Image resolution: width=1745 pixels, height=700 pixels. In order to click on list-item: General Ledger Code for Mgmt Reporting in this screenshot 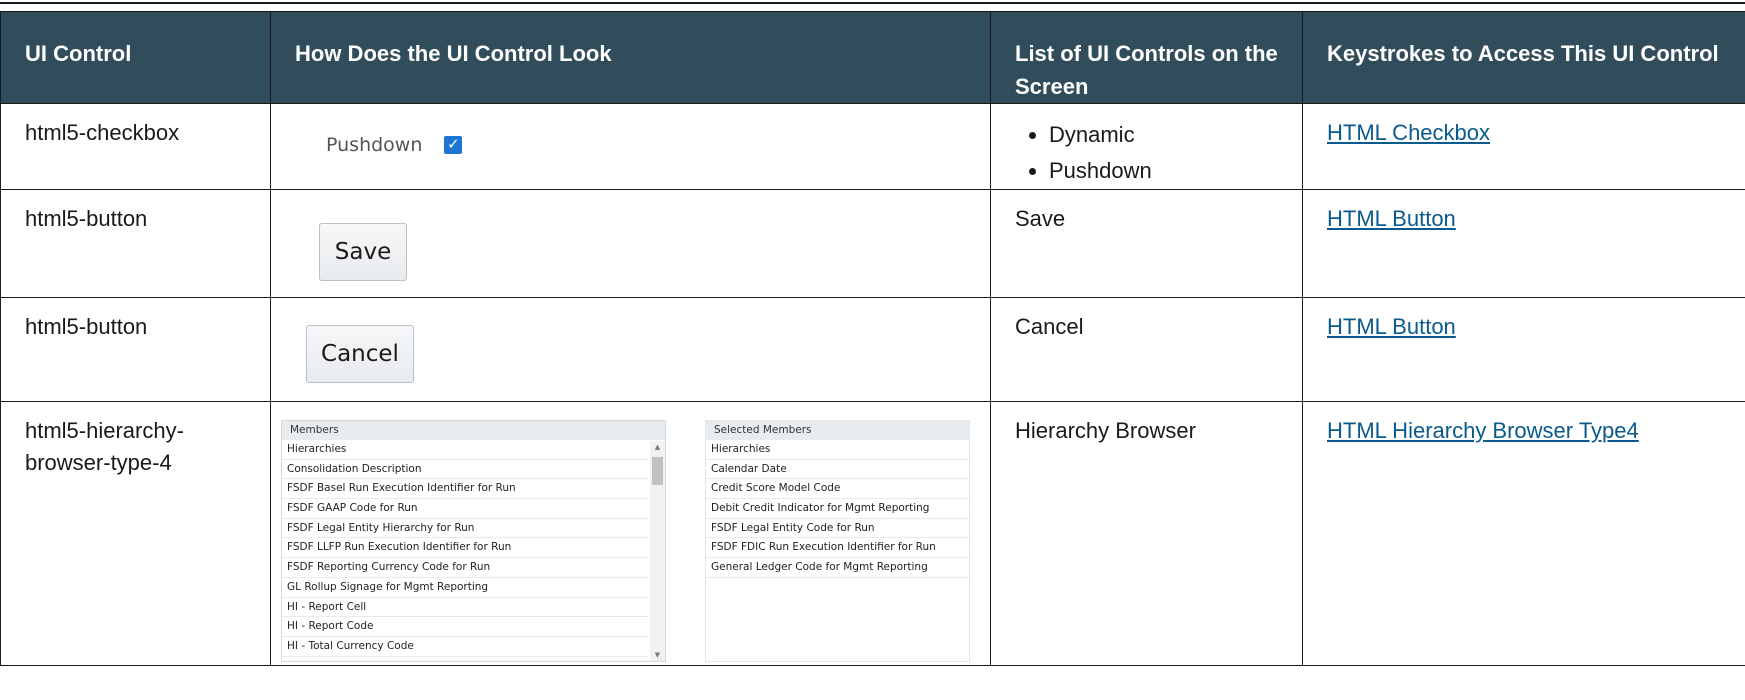, I will do `click(837, 568)`.